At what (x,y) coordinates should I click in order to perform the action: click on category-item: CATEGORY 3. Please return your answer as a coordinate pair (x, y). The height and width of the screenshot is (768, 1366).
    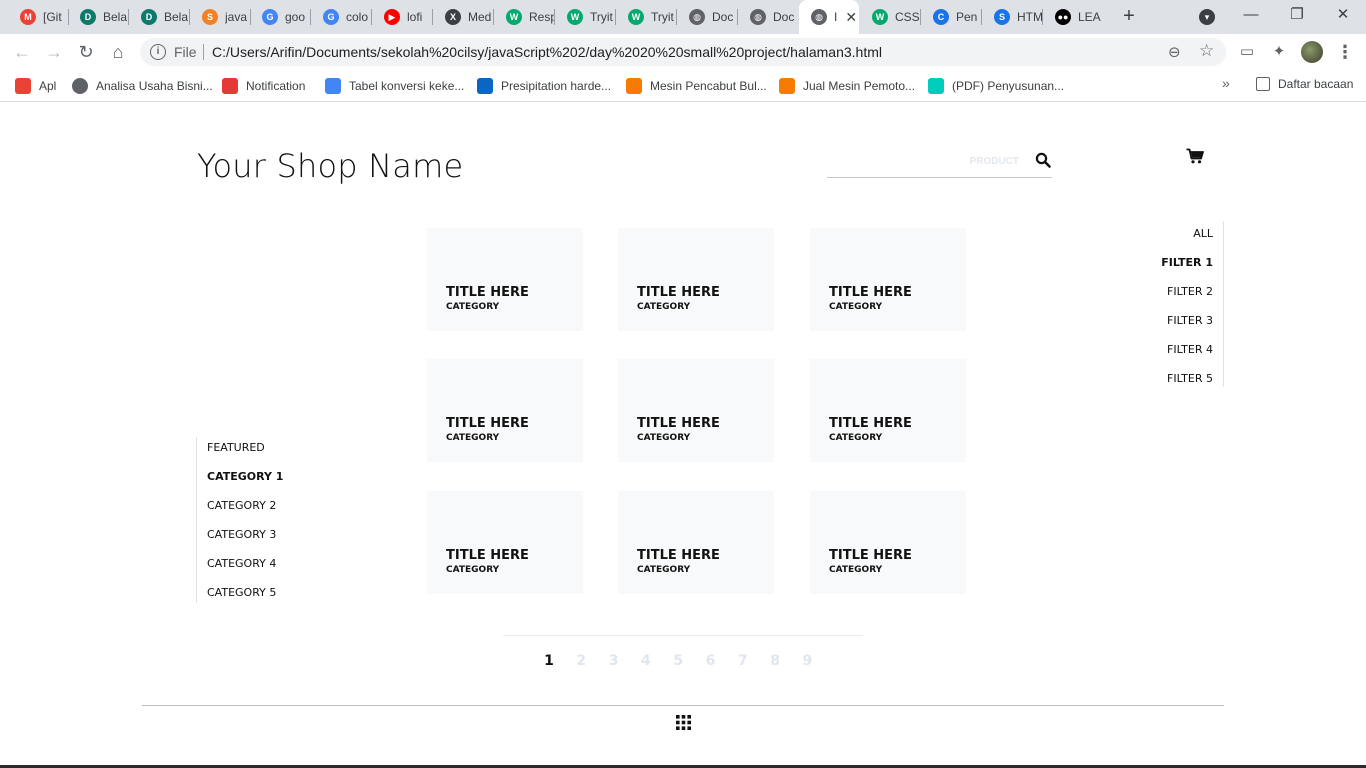
    Looking at the image, I should click on (241, 534).